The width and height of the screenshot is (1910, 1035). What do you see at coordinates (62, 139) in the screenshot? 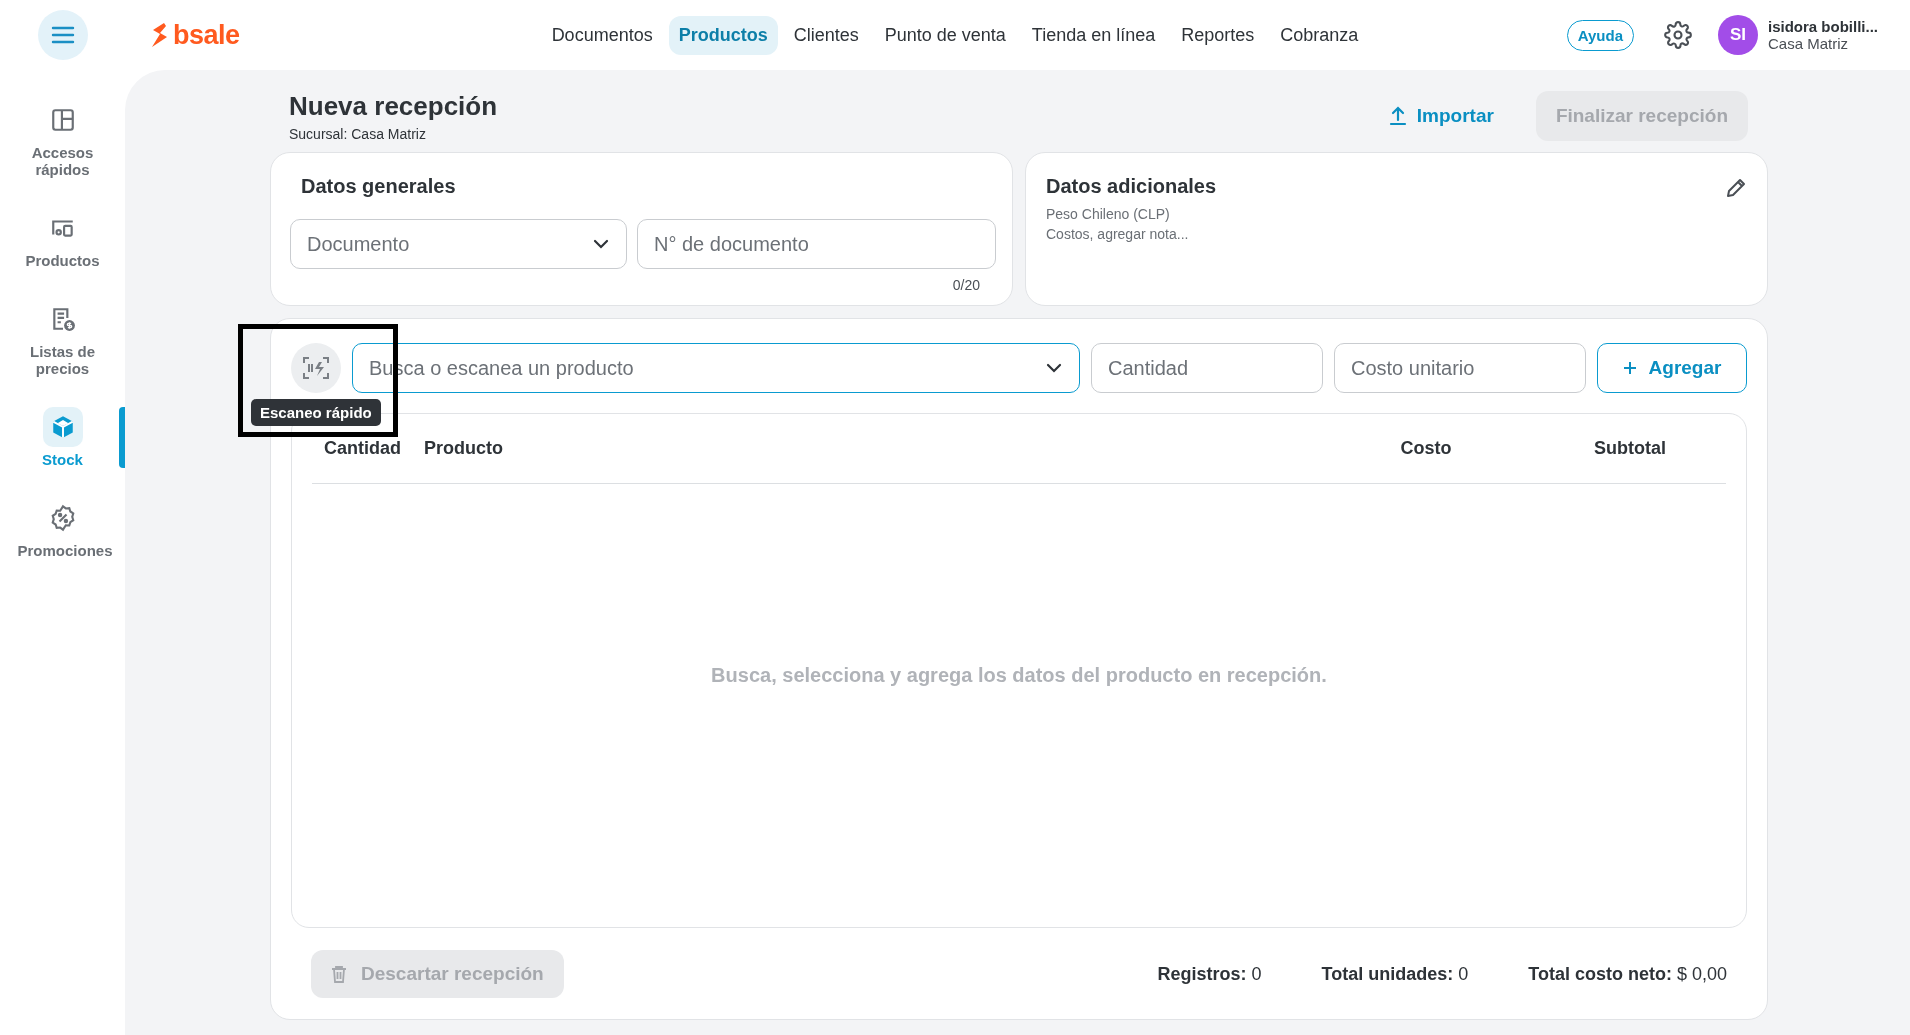
I see `sidebar-item: Accesos rápidos` at bounding box center [62, 139].